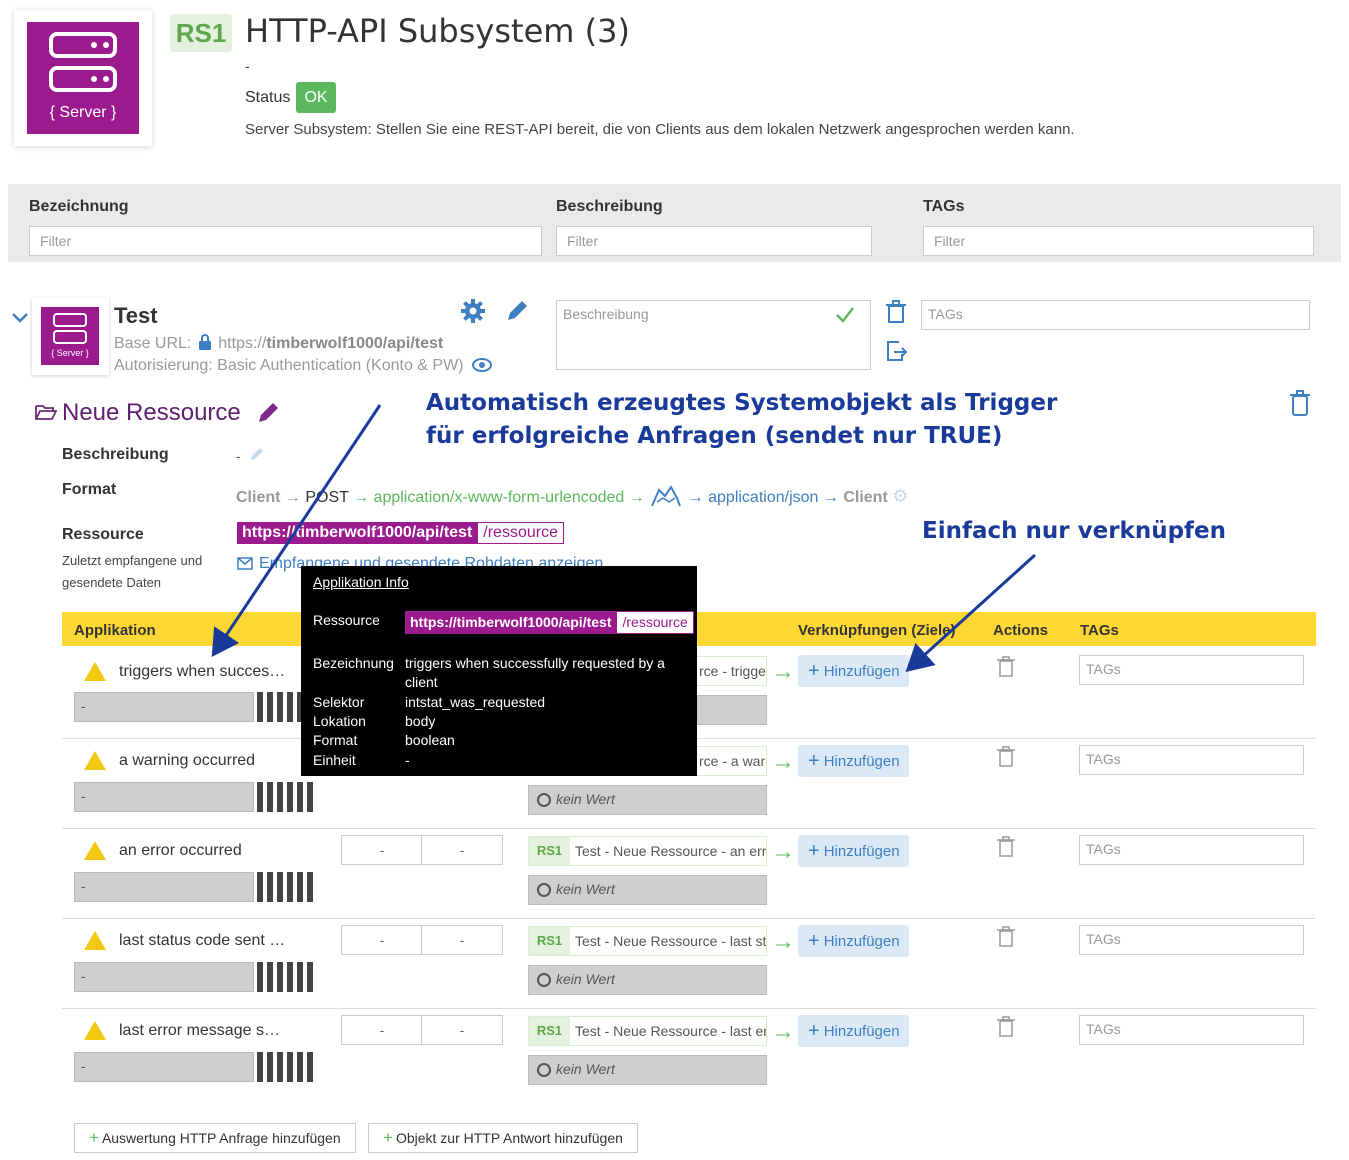  I want to click on annotation-arrows, so click(624, 538).